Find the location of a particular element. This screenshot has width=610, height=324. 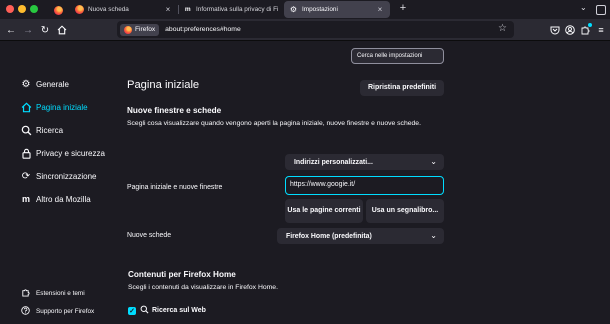

footer-link-label: Supporto per Firefox is located at coordinates (65, 311).